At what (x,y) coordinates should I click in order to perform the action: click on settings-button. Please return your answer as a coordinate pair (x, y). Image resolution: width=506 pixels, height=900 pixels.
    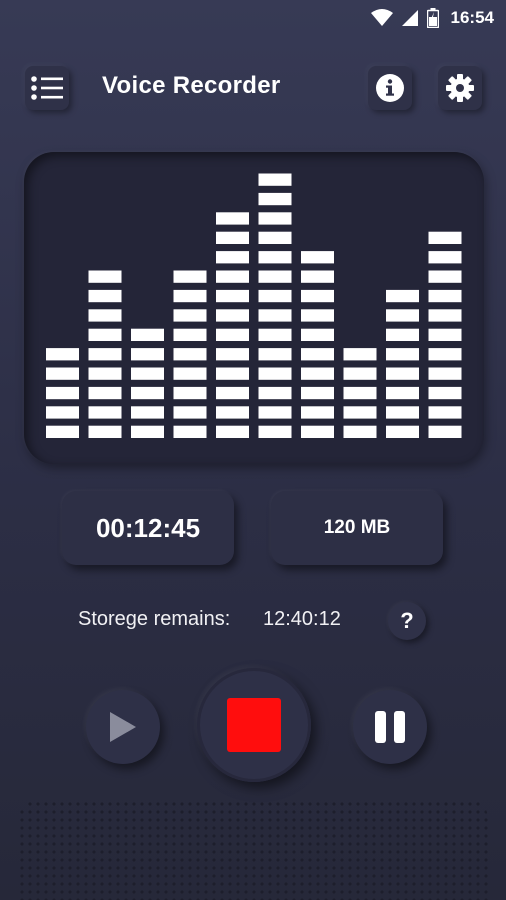
    Looking at the image, I should click on (460, 88).